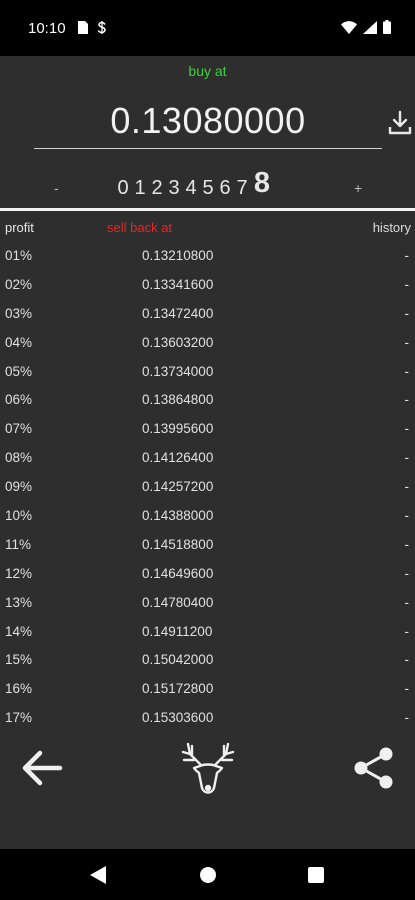 This screenshot has height=900, width=415. What do you see at coordinates (207, 71) in the screenshot?
I see `buy-at-label: buy at` at bounding box center [207, 71].